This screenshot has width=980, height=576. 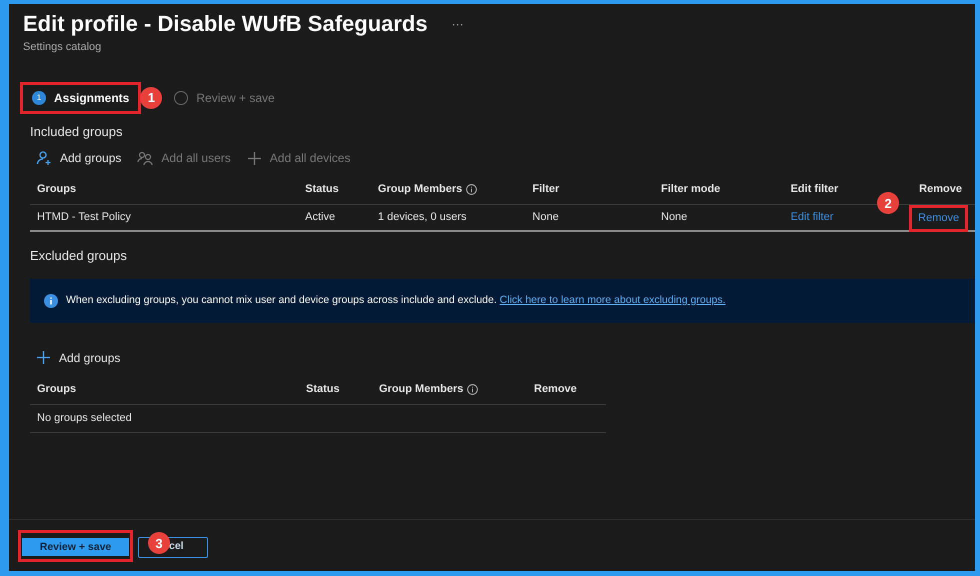 I want to click on step-tab: 1 Assignments, so click(x=81, y=98).